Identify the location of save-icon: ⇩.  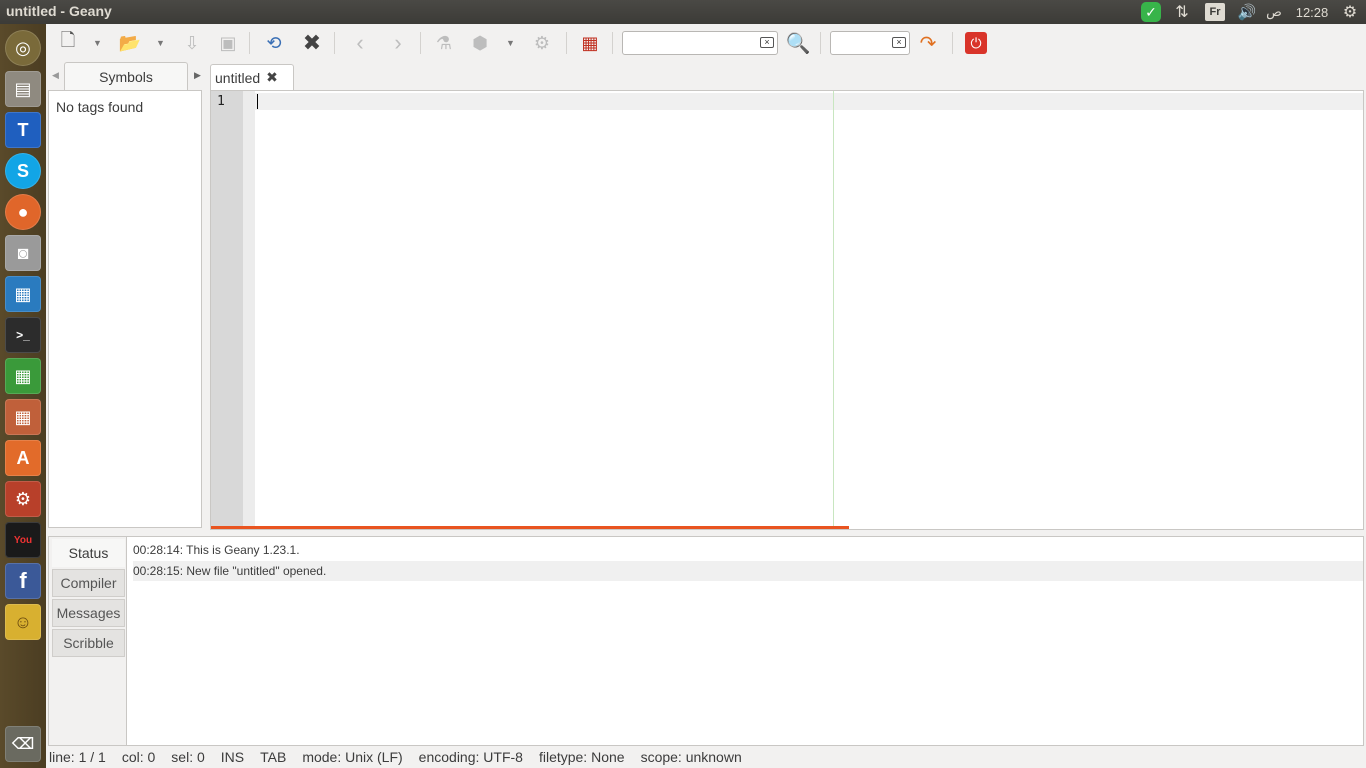
(192, 43).